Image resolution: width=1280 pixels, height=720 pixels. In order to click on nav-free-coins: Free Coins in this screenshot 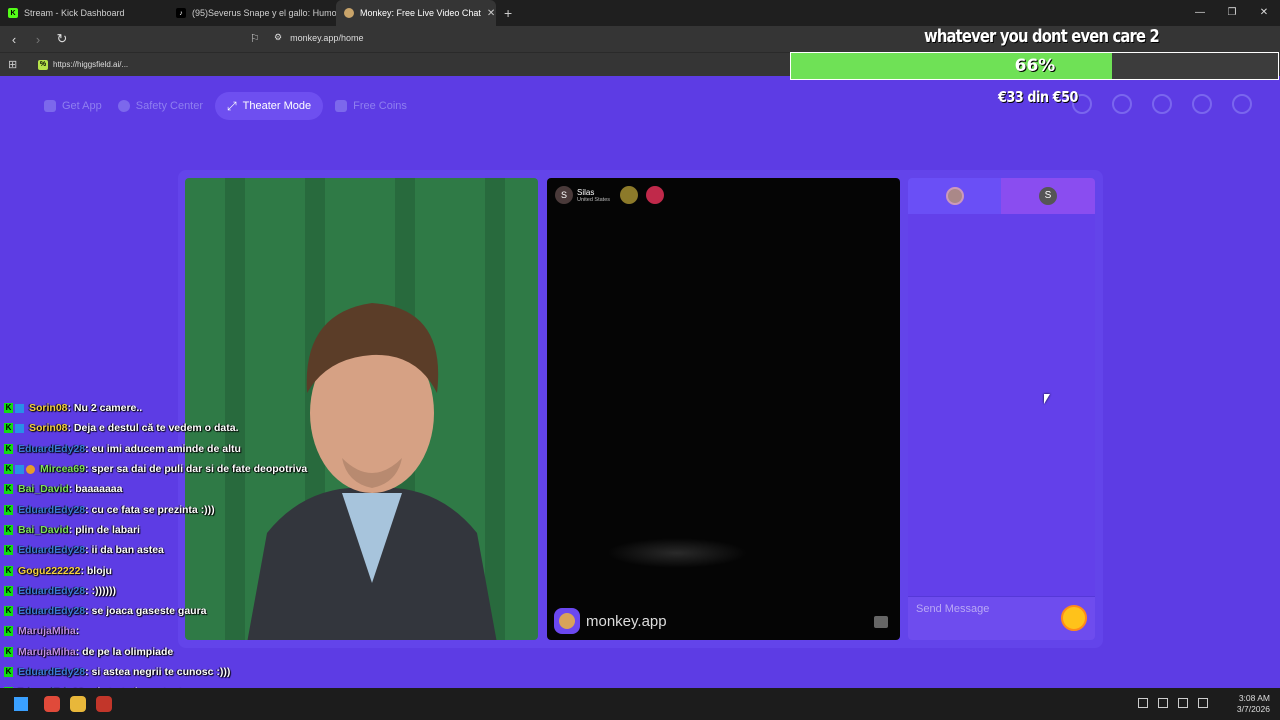, I will do `click(371, 106)`.